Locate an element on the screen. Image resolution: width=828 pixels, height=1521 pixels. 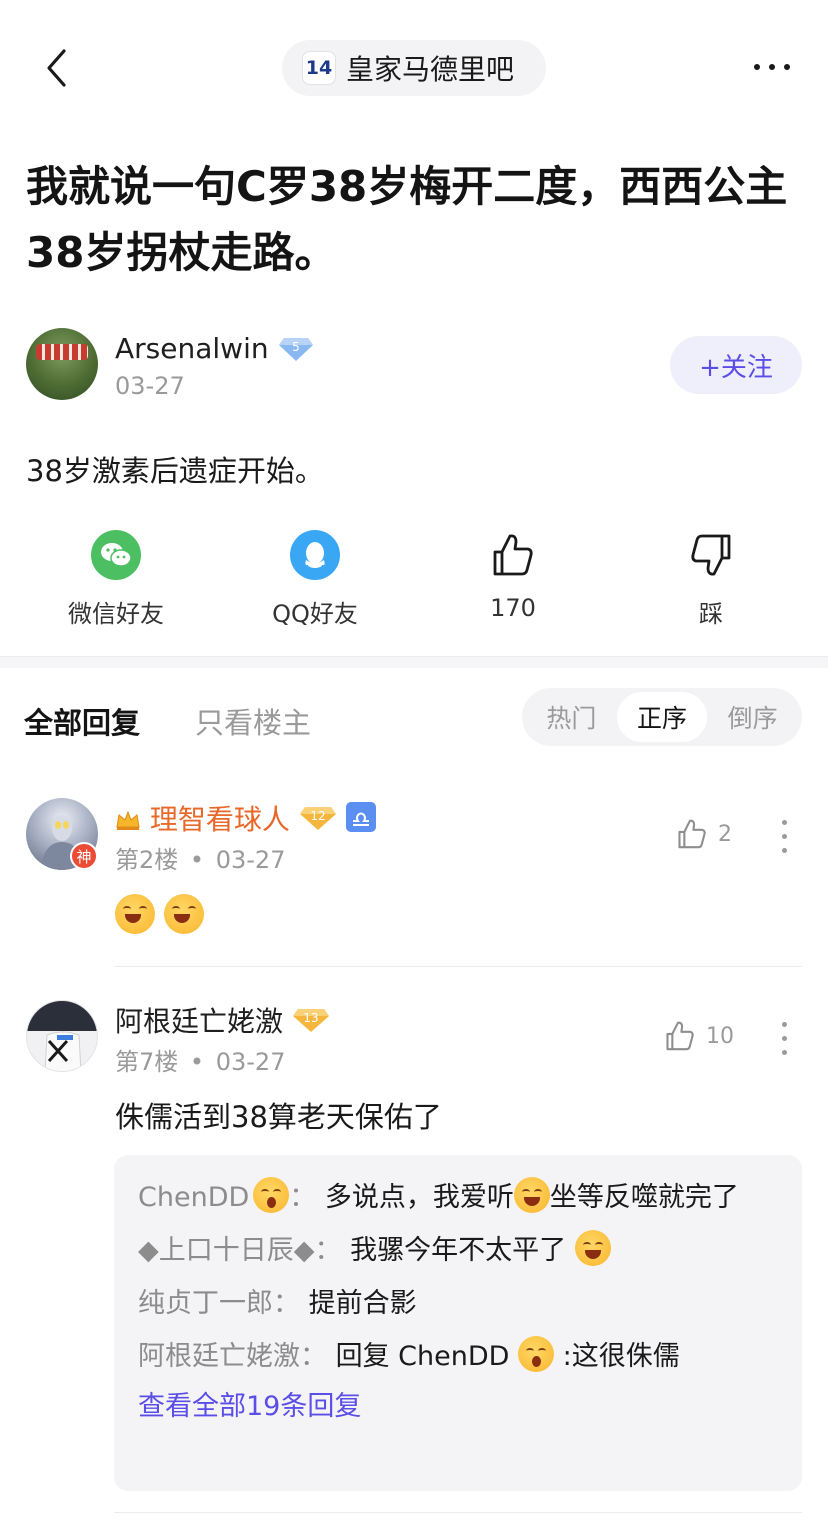
reply-content: 侏儒活到38算老天保佑了 is located at coordinates (278, 1117).